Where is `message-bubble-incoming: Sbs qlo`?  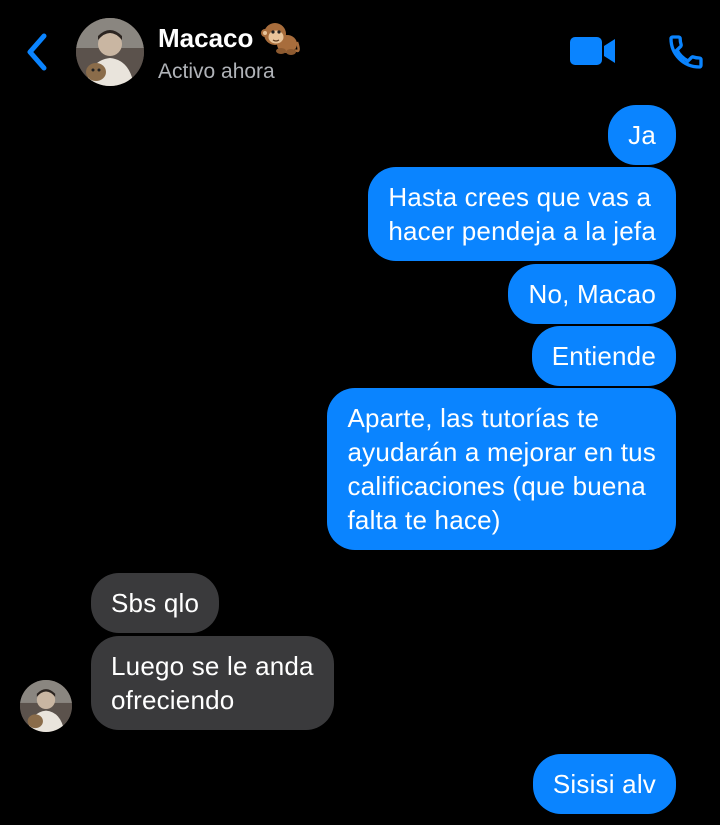
message-bubble-incoming: Sbs qlo is located at coordinates (155, 603).